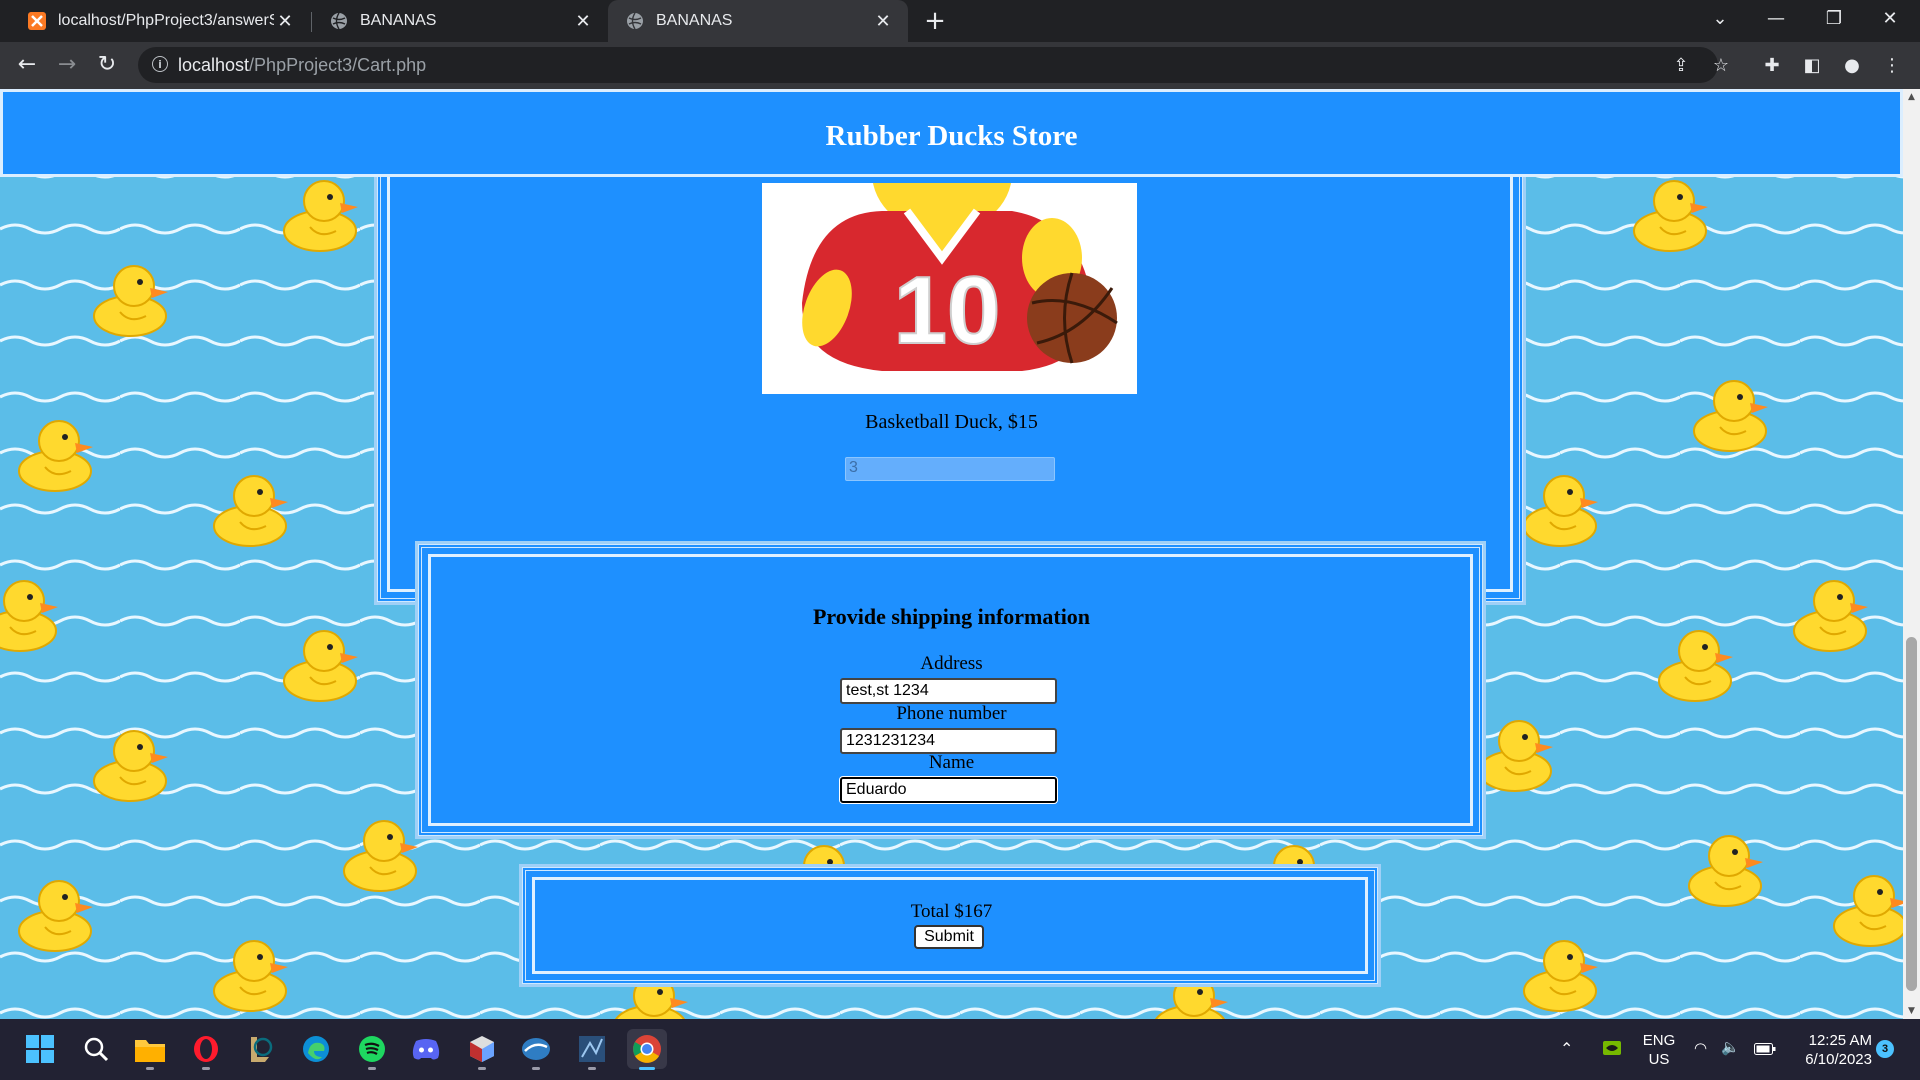 The height and width of the screenshot is (1080, 1920). Describe the element at coordinates (1566, 1049) in the screenshot. I see `show-hidden-icons-chevron-icon: ⌃` at that location.